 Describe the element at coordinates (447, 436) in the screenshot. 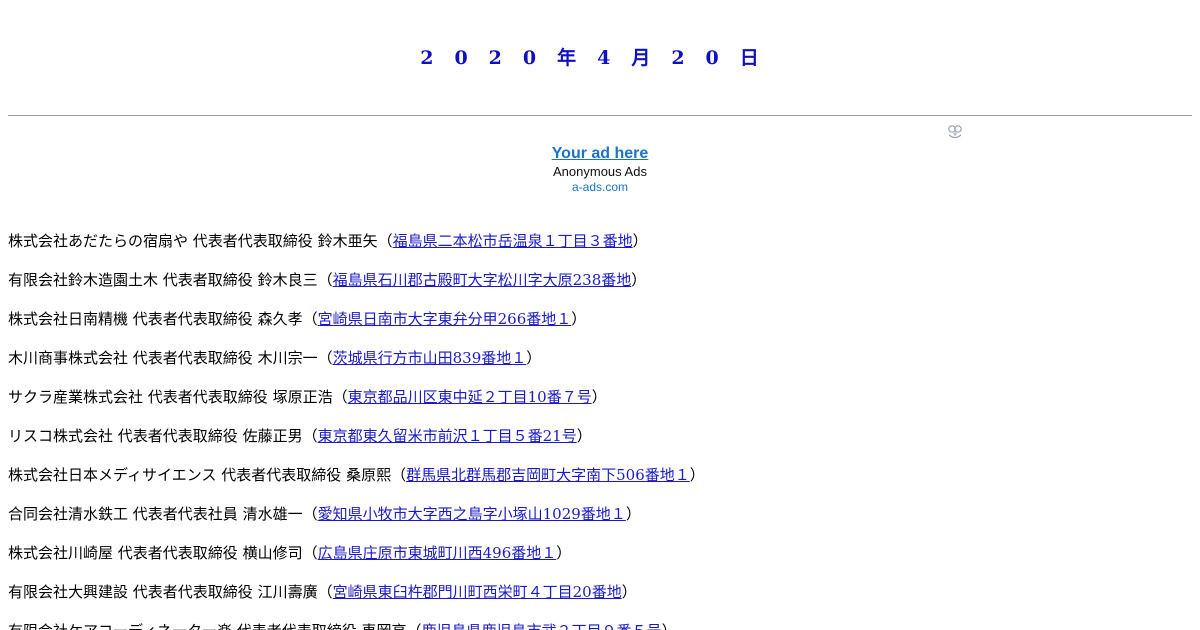

I see `address-link: 東京都東久留米市前沢１丁目５番21号` at that location.